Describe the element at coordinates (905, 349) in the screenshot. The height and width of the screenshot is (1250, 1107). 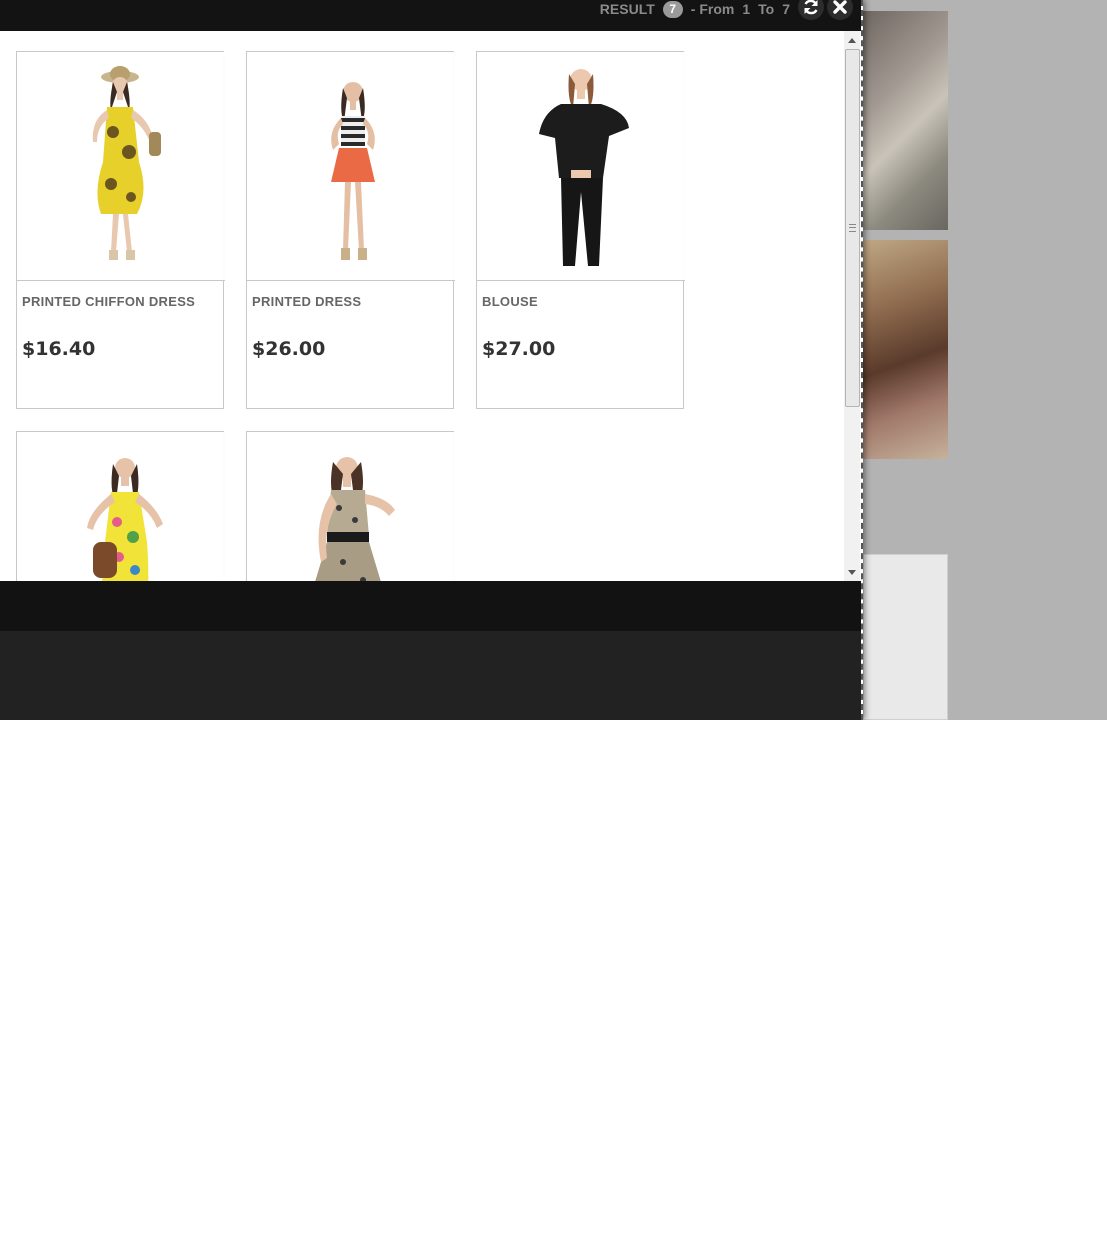
I see `background-photo-woman-sunglasses` at that location.